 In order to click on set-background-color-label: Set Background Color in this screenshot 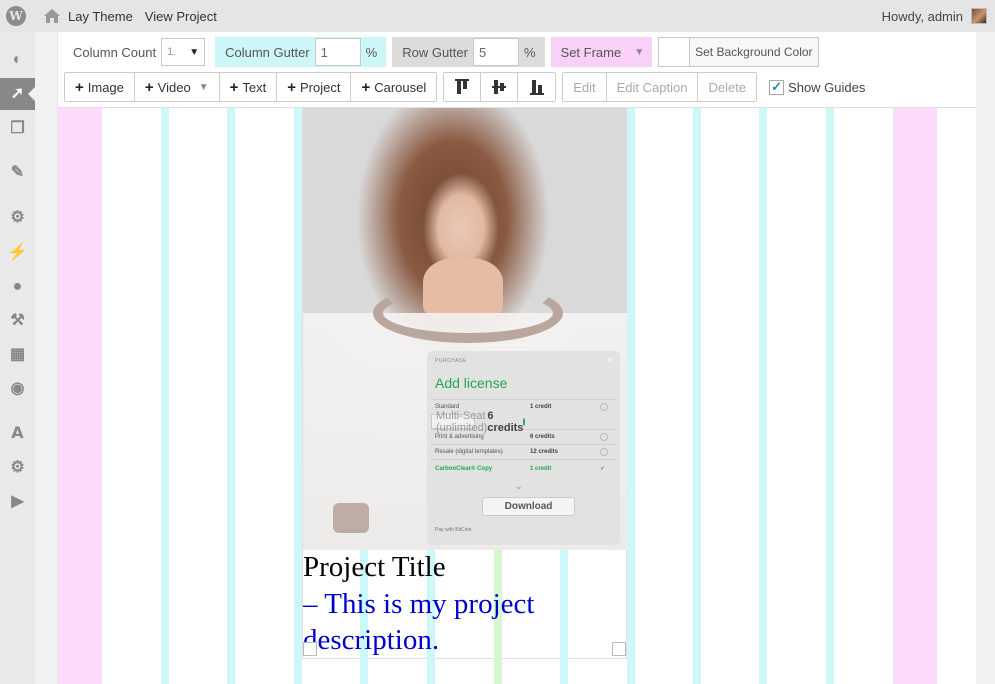, I will do `click(754, 52)`.